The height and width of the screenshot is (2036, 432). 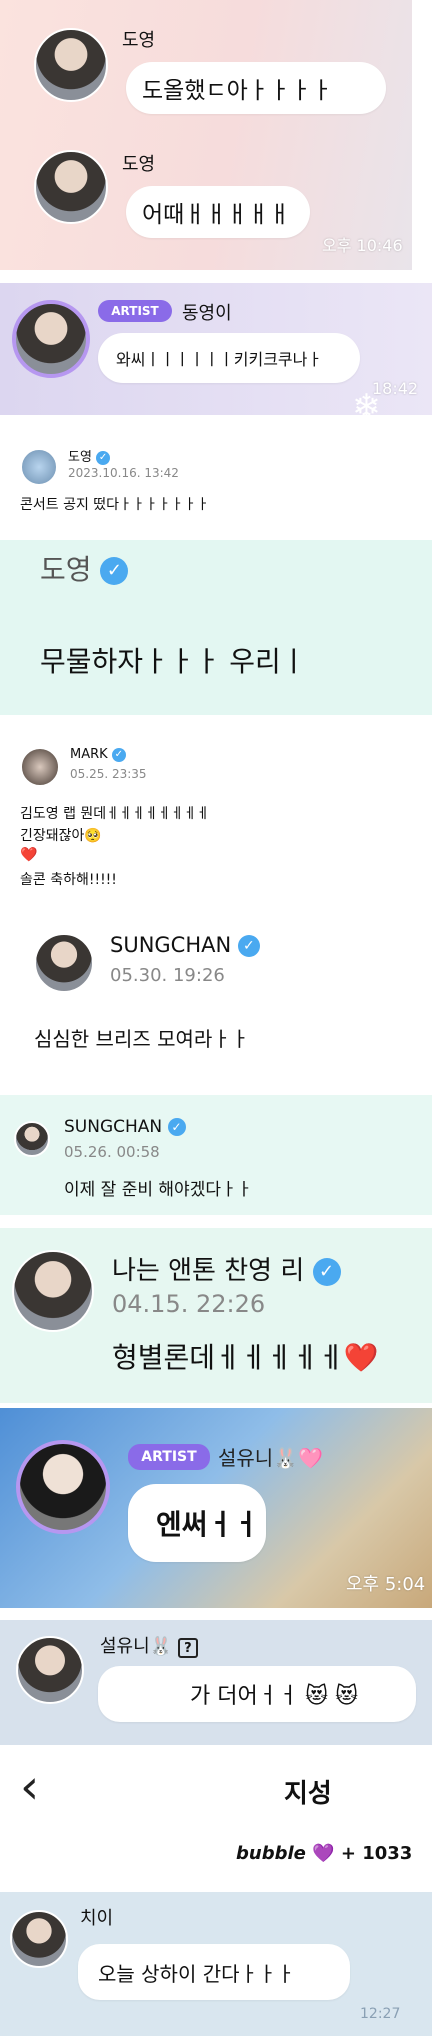 What do you see at coordinates (274, 1696) in the screenshot?
I see `message-text: 가 더어ㅓㅓ 😻 😻` at bounding box center [274, 1696].